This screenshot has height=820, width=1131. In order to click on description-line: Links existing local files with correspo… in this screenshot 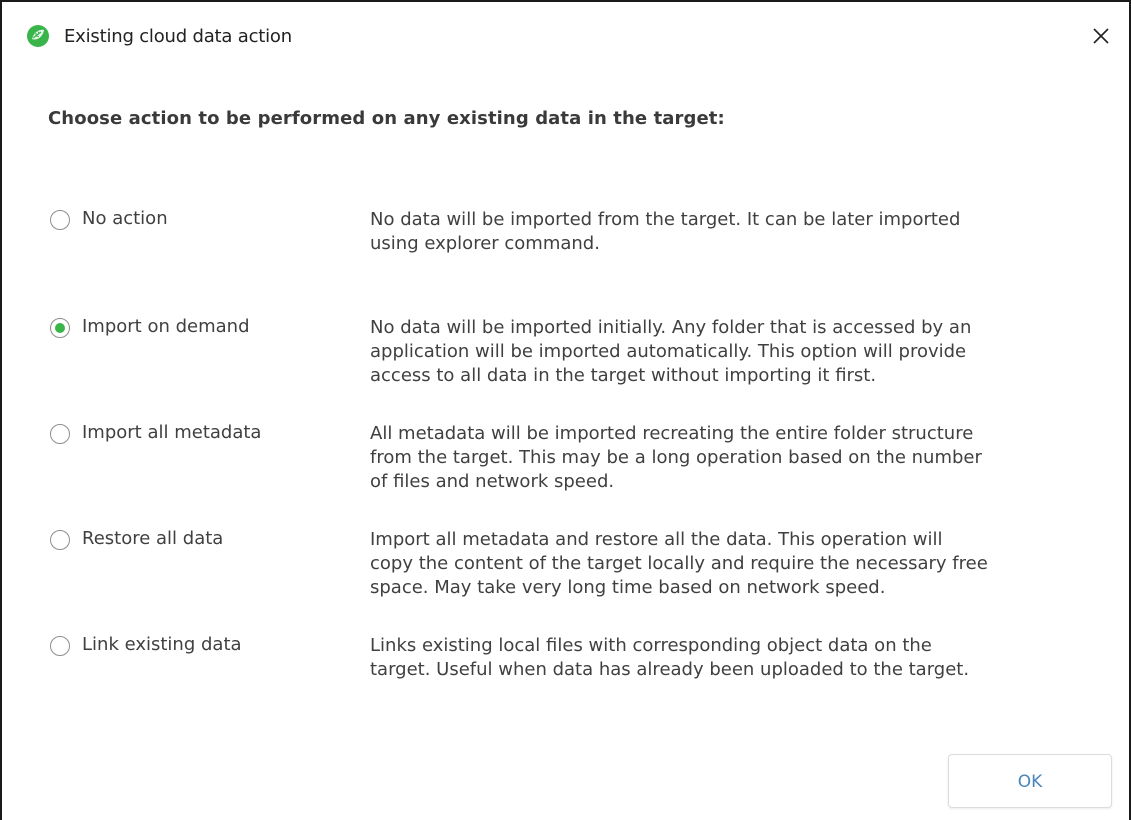, I will do `click(651, 645)`.